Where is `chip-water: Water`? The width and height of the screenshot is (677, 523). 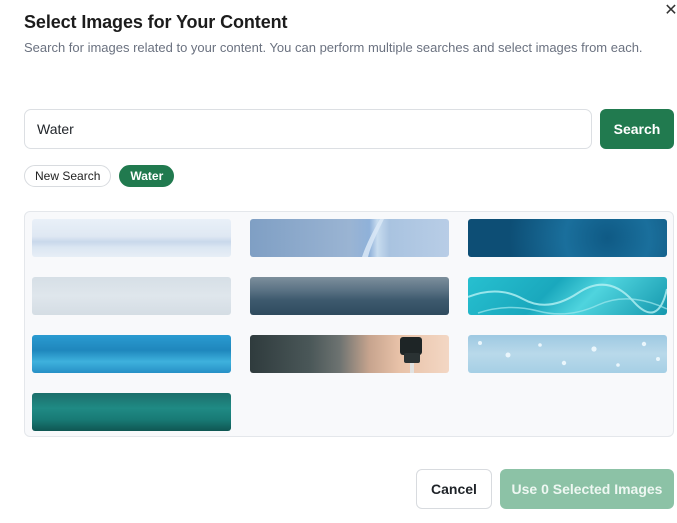
chip-water: Water is located at coordinates (147, 176).